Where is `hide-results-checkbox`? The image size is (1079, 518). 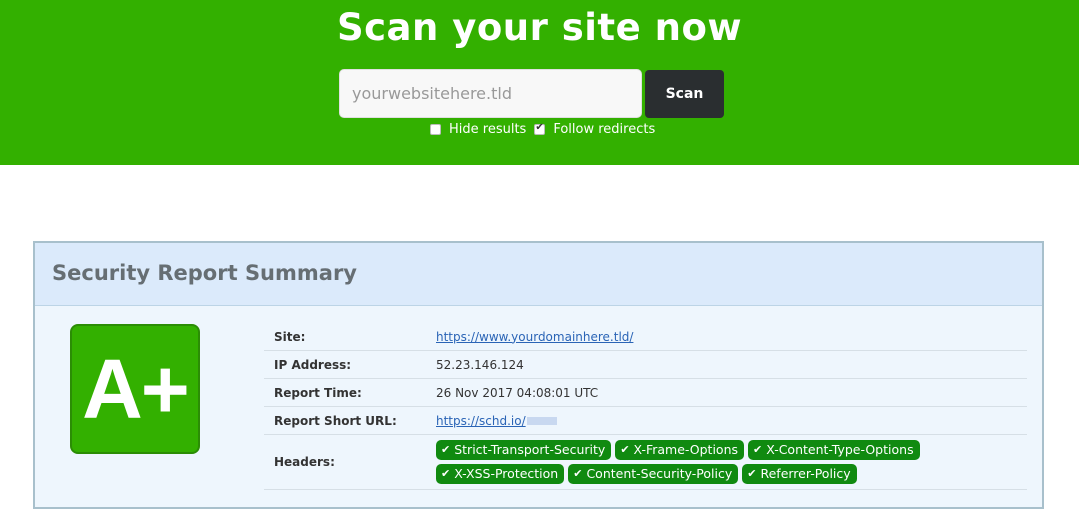
hide-results-checkbox is located at coordinates (435, 129).